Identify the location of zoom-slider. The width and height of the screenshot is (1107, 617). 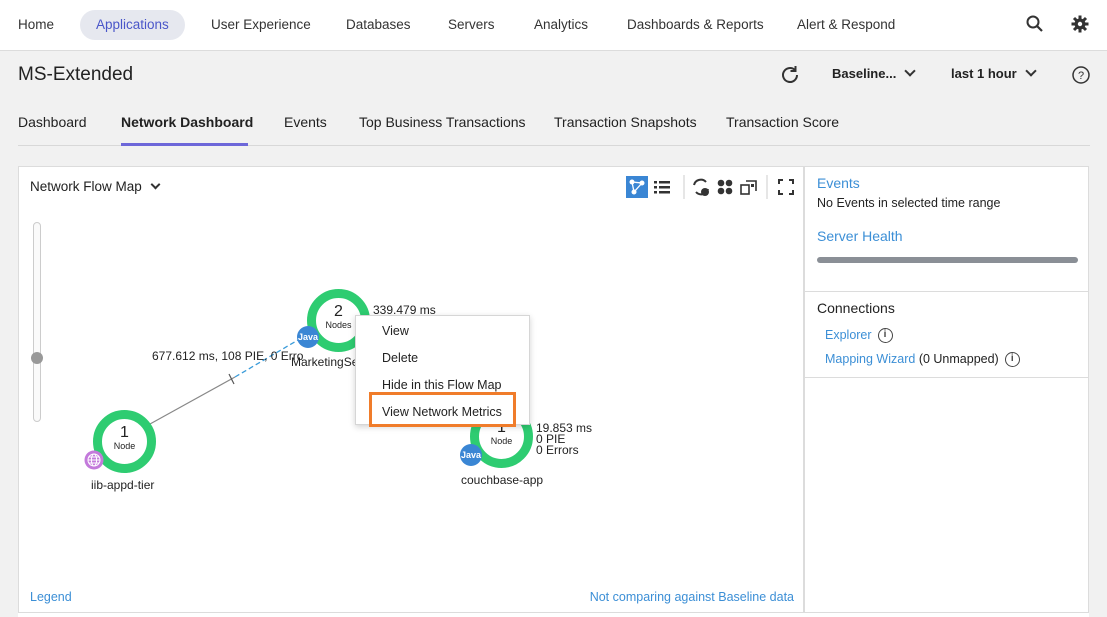
(37, 322).